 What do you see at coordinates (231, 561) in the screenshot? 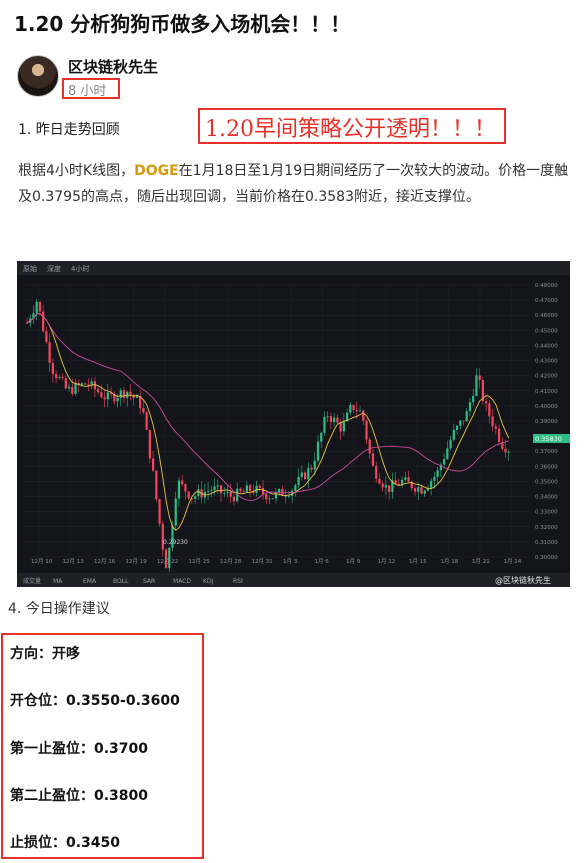
I see `date-tick-label: 12月 28` at bounding box center [231, 561].